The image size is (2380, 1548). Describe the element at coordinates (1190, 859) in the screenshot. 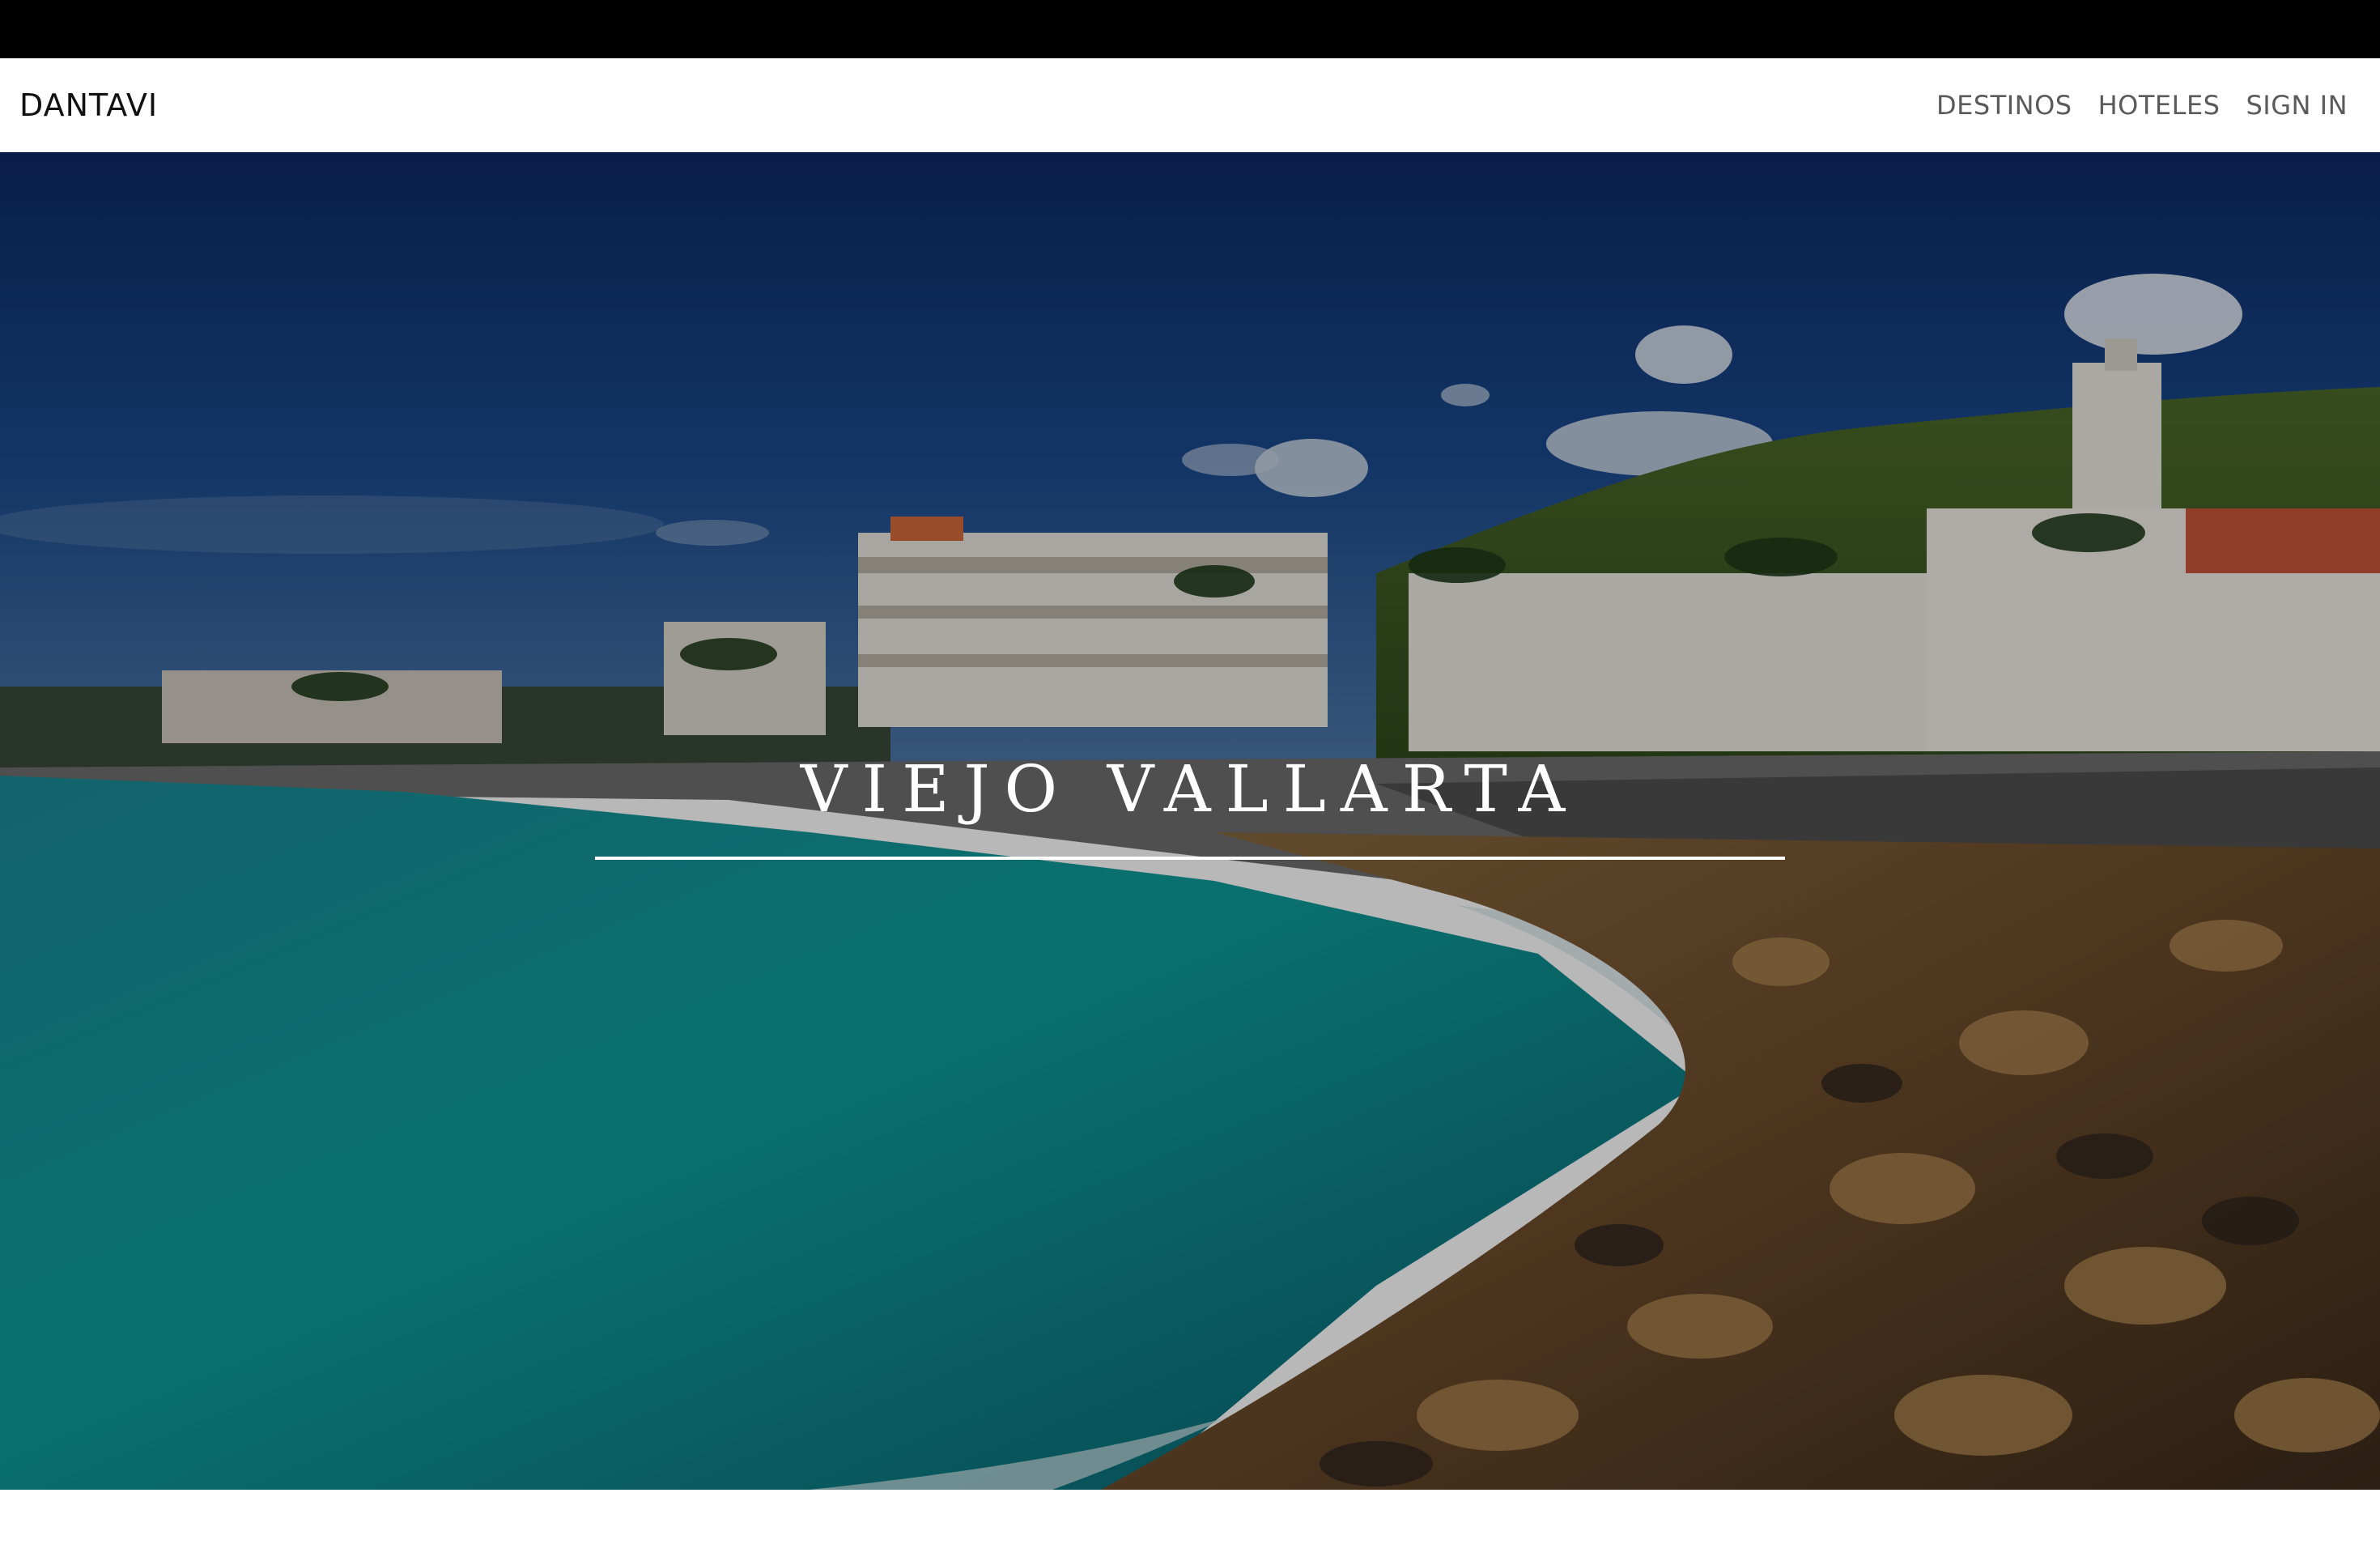

I see `hero-title-underline` at that location.